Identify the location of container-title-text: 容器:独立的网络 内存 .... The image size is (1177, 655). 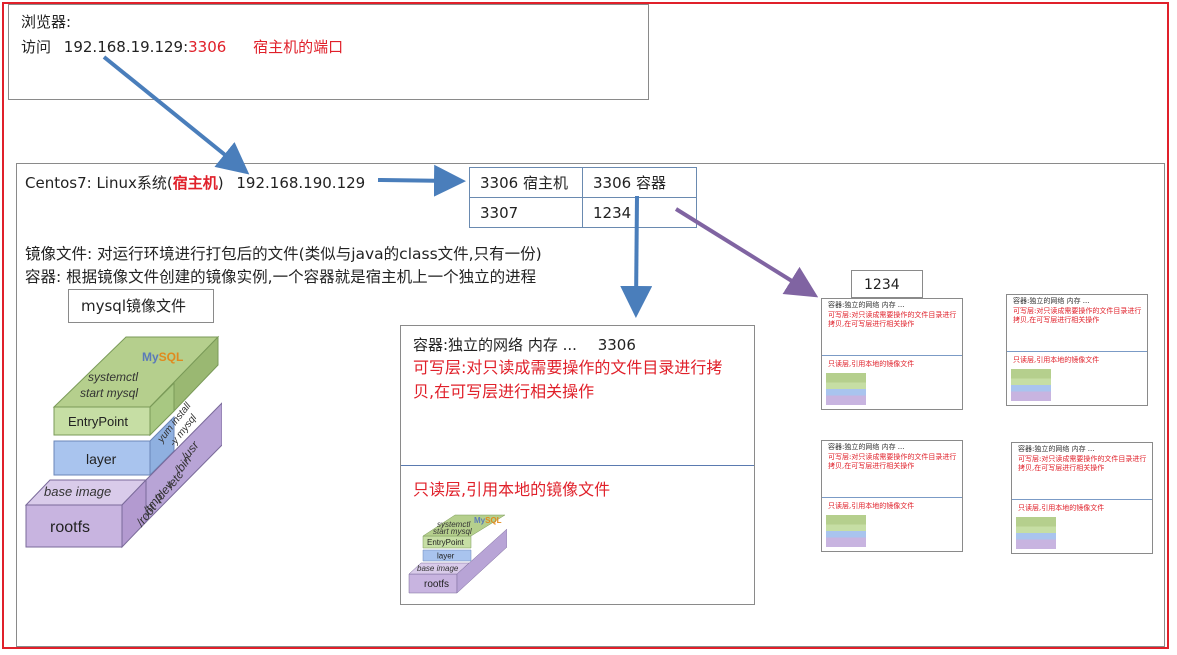
(495, 345).